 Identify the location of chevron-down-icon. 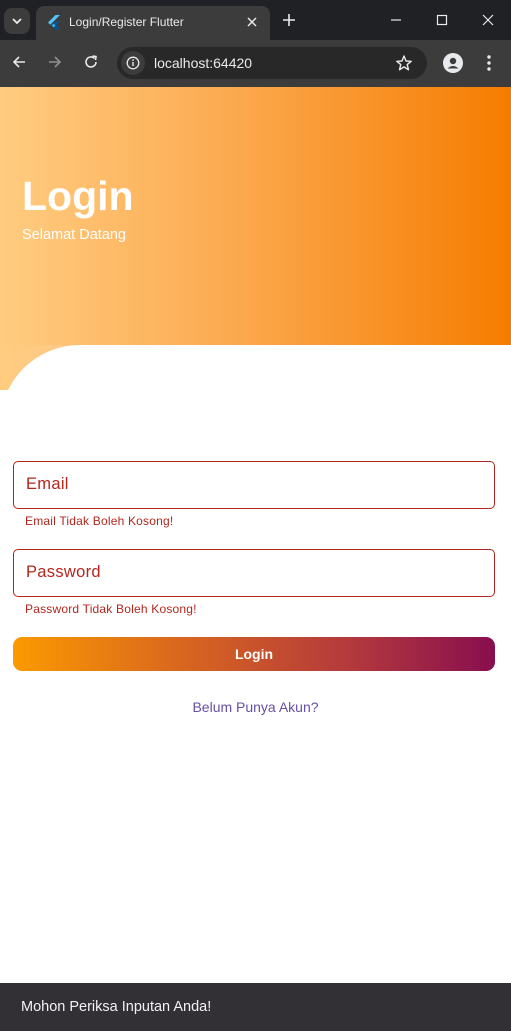
(17, 21).